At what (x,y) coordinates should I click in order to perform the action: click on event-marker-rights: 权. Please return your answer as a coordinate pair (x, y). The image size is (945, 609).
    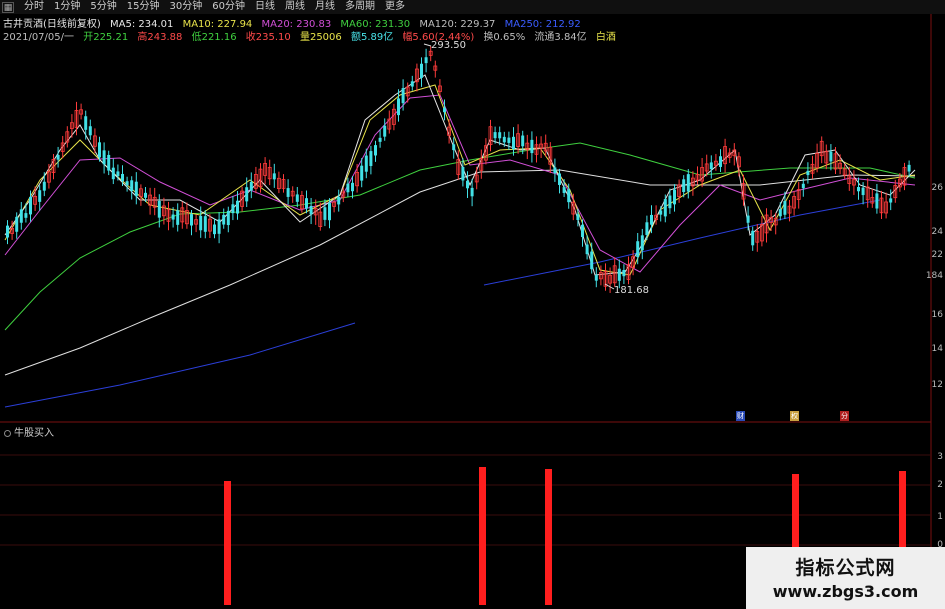
    Looking at the image, I should click on (794, 416).